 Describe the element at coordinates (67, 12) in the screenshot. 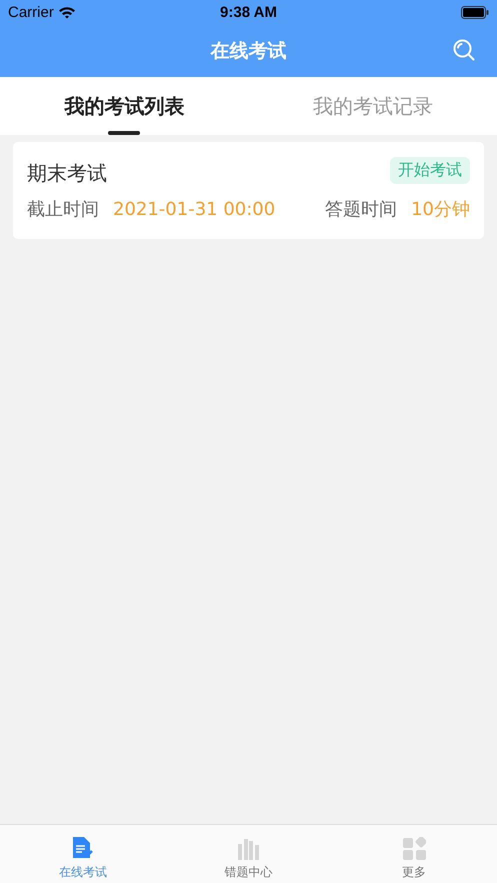

I see `wifi-icon` at that location.